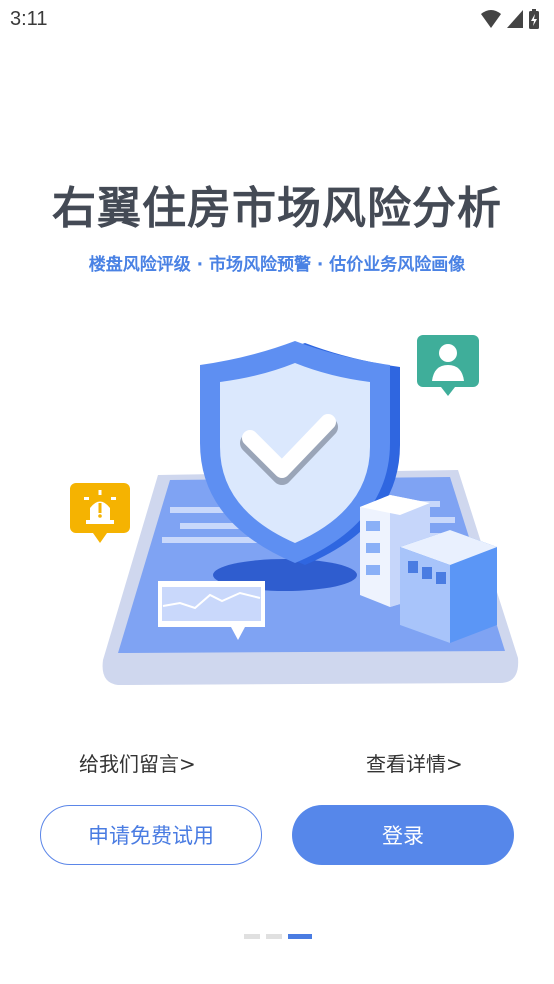 The height and width of the screenshot is (984, 554). Describe the element at coordinates (534, 19) in the screenshot. I see `battery-icon` at that location.